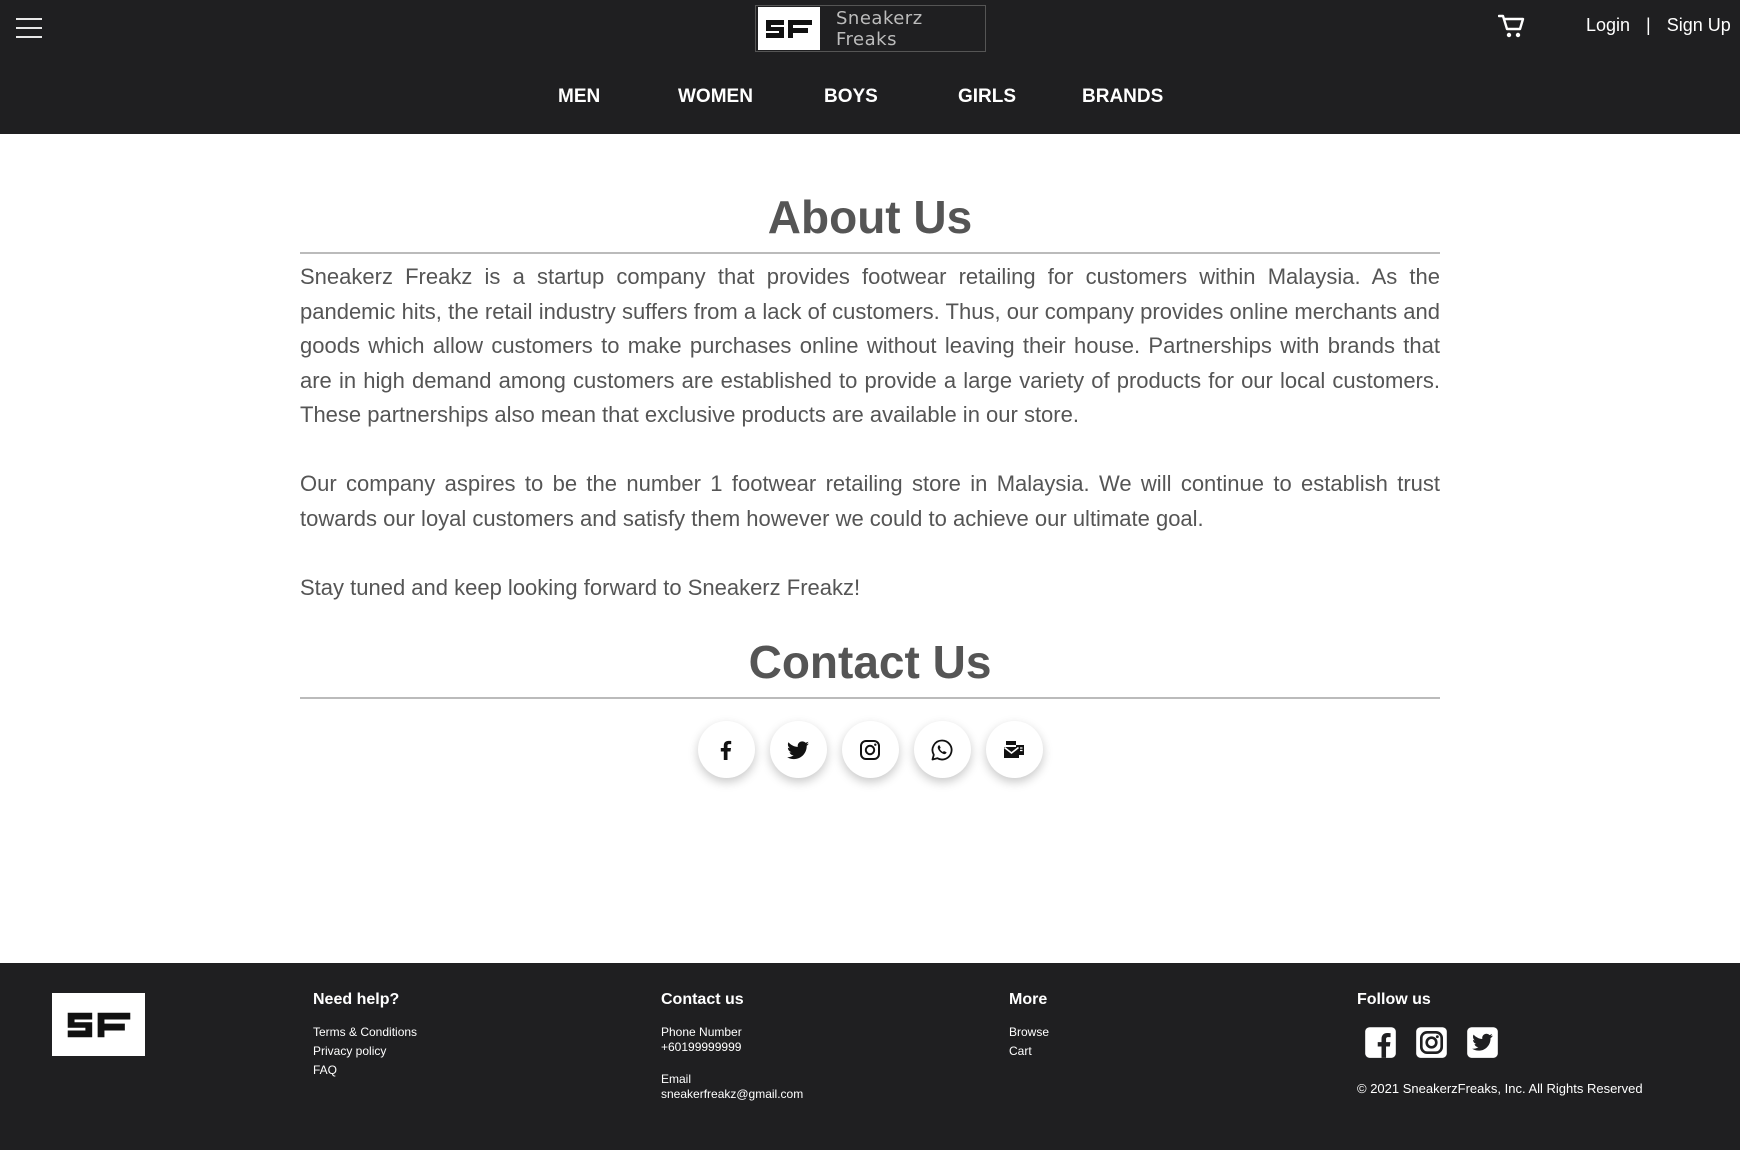  Describe the element at coordinates (1394, 999) in the screenshot. I see `footer-follow-title: Follow us` at that location.